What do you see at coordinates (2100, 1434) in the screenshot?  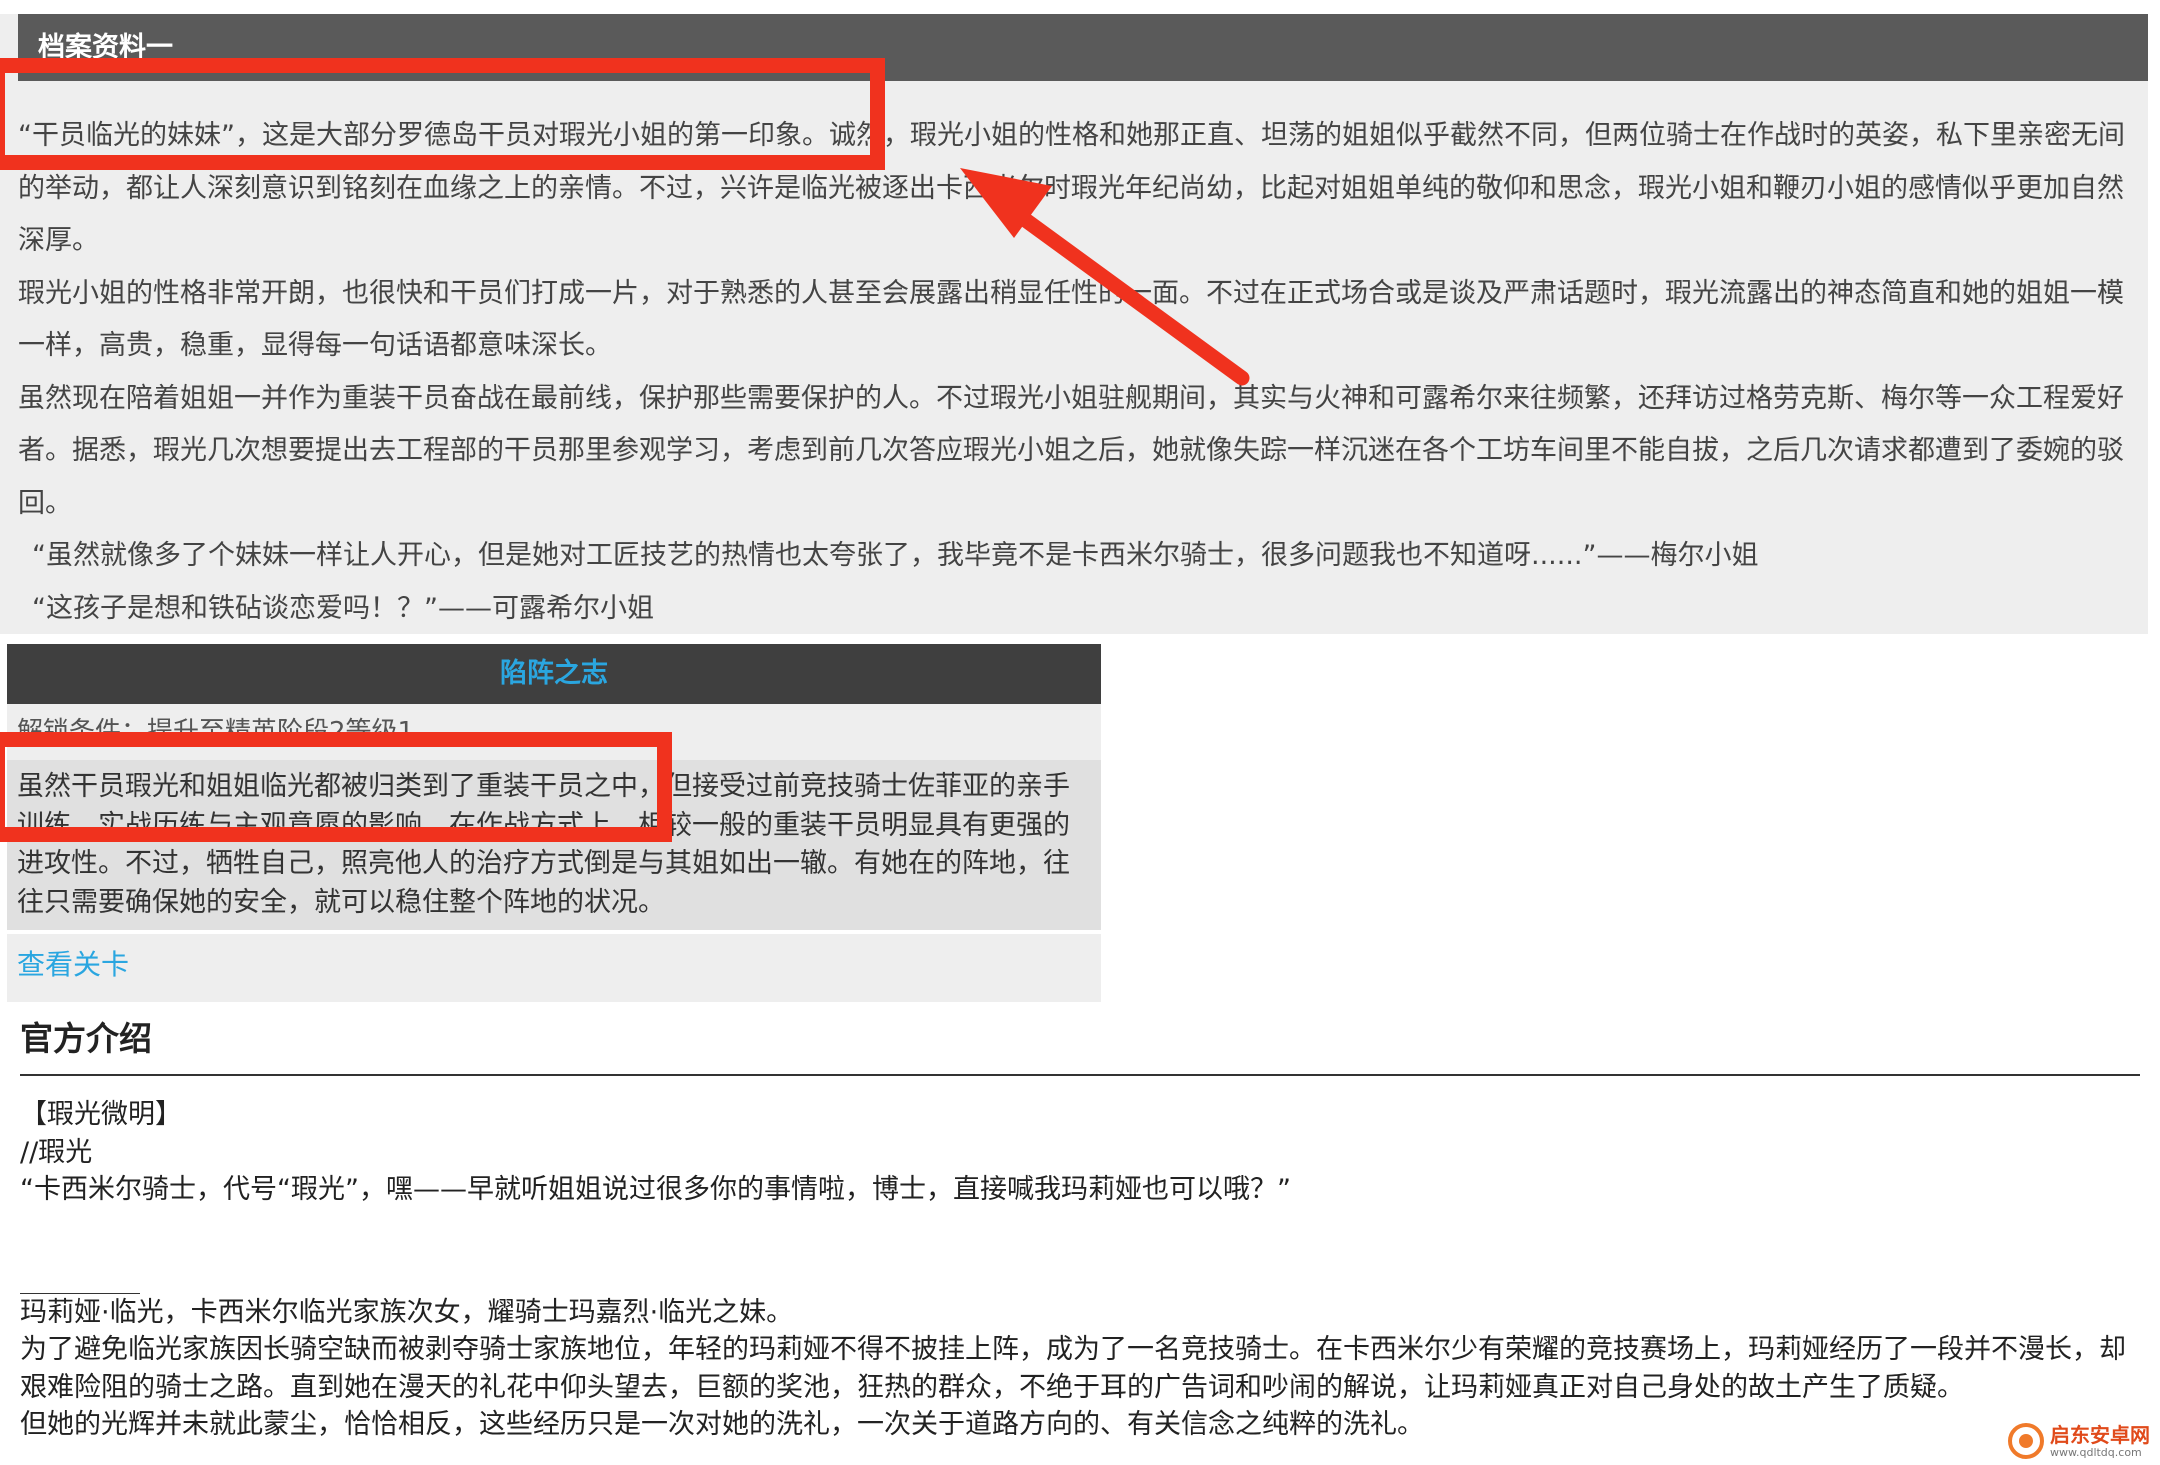 I see `watermark-name: 启东安卓网` at bounding box center [2100, 1434].